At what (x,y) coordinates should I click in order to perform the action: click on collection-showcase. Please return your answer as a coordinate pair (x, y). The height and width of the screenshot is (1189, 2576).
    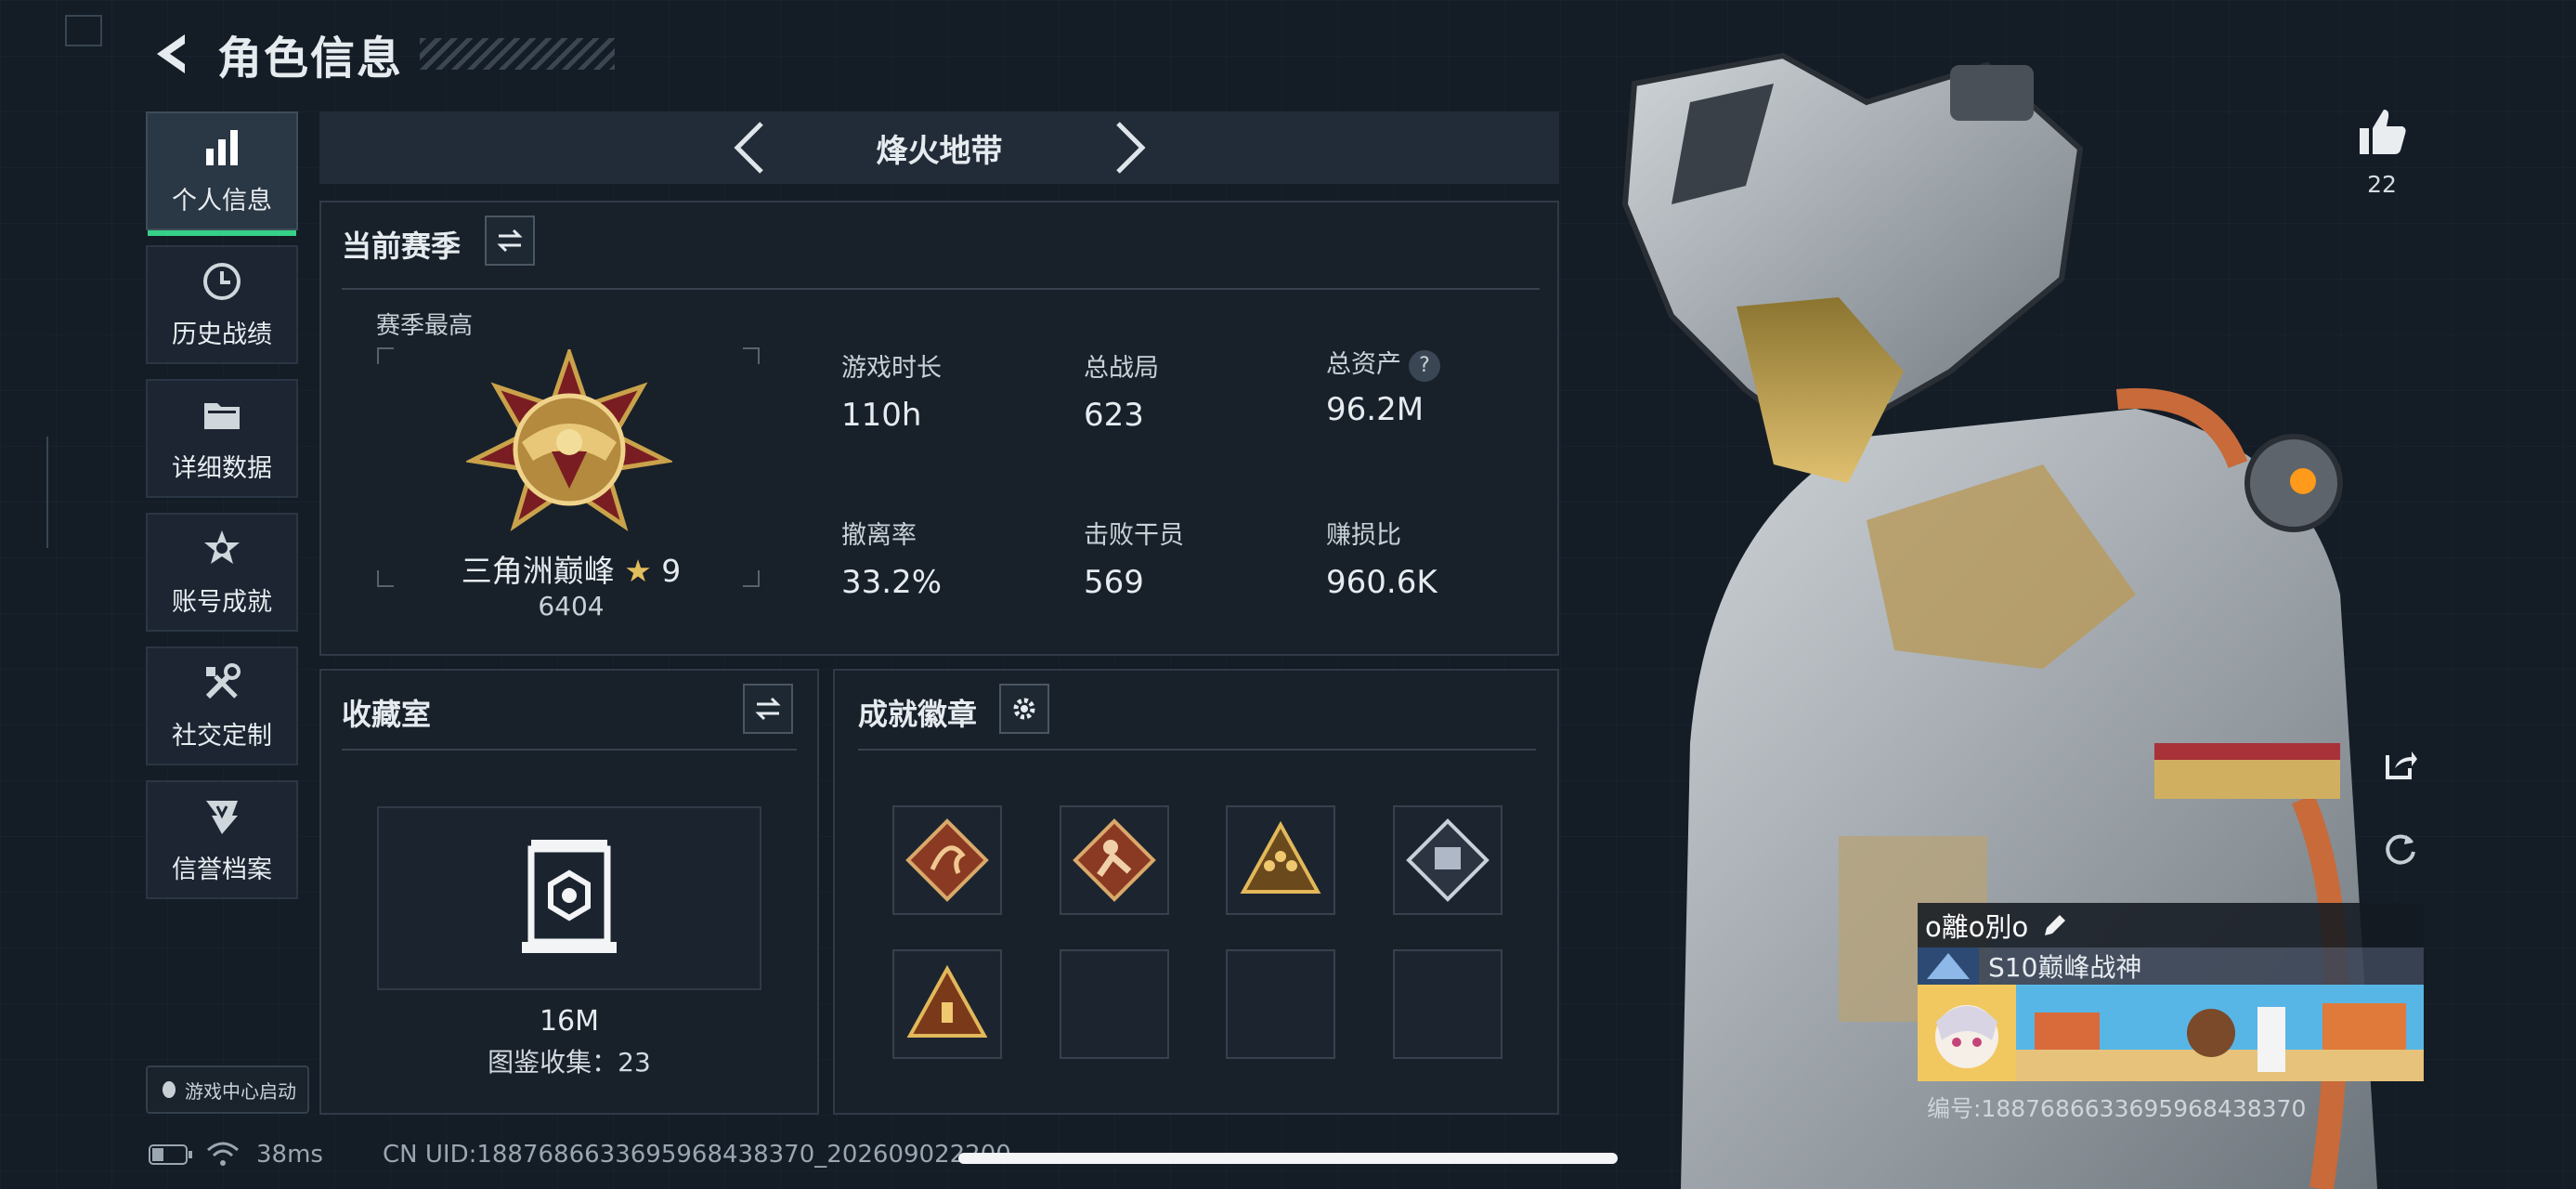
    Looking at the image, I should click on (569, 898).